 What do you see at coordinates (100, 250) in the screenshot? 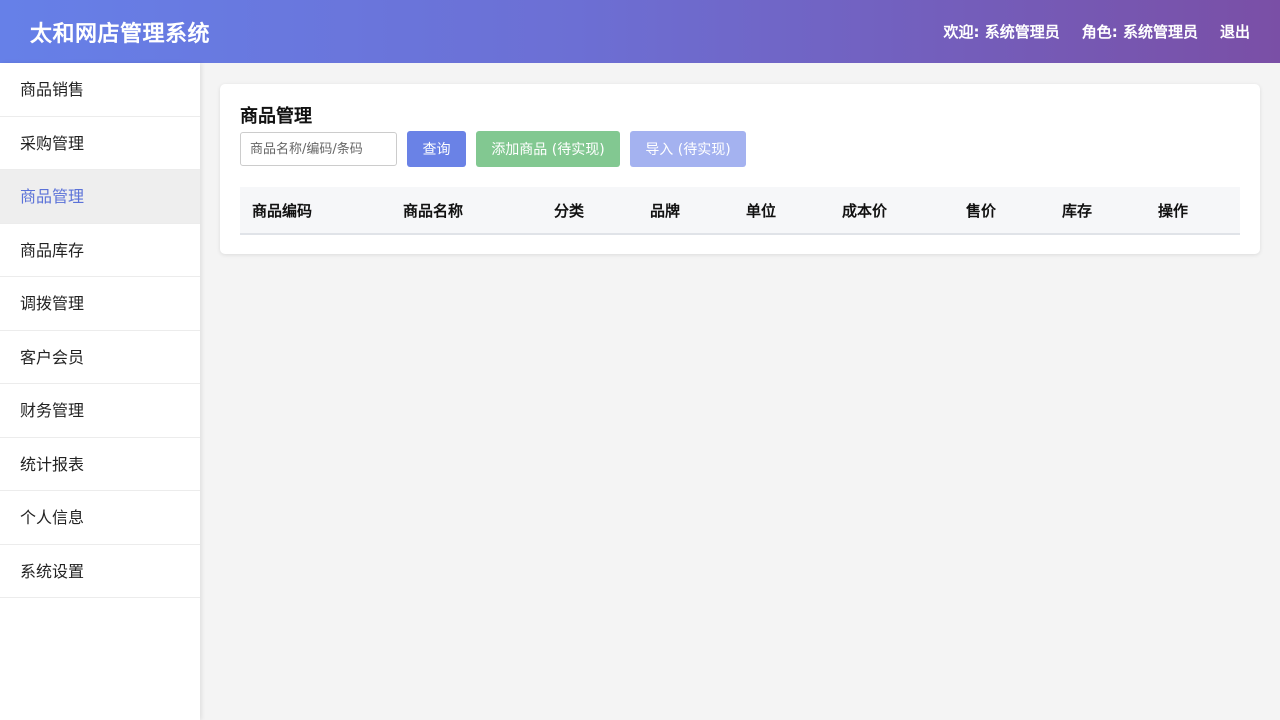
I see `sidebar-item-inventory: 商品库存` at bounding box center [100, 250].